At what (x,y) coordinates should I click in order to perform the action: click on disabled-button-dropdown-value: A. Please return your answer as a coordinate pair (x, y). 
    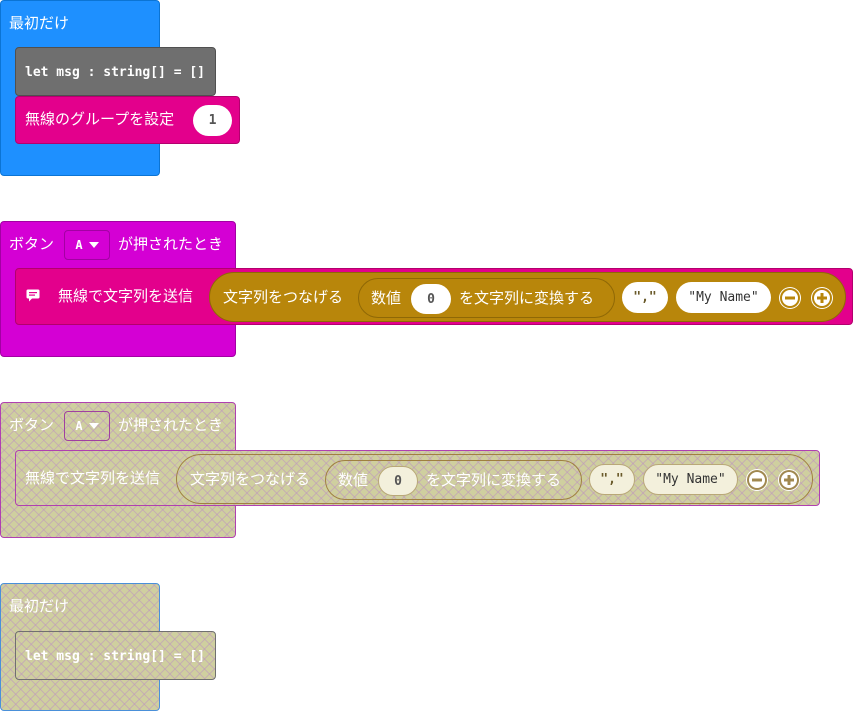
    Looking at the image, I should click on (79, 426).